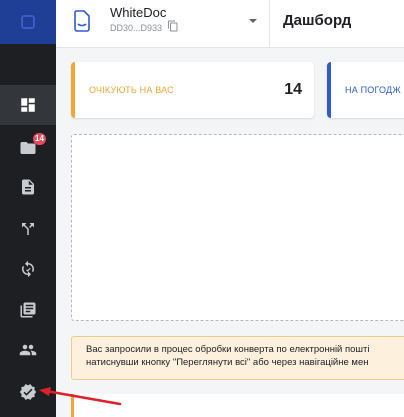 This screenshot has width=404, height=417. I want to click on stat-card-label: ОЧІКУЮТЬ НА ВАС, so click(131, 90).